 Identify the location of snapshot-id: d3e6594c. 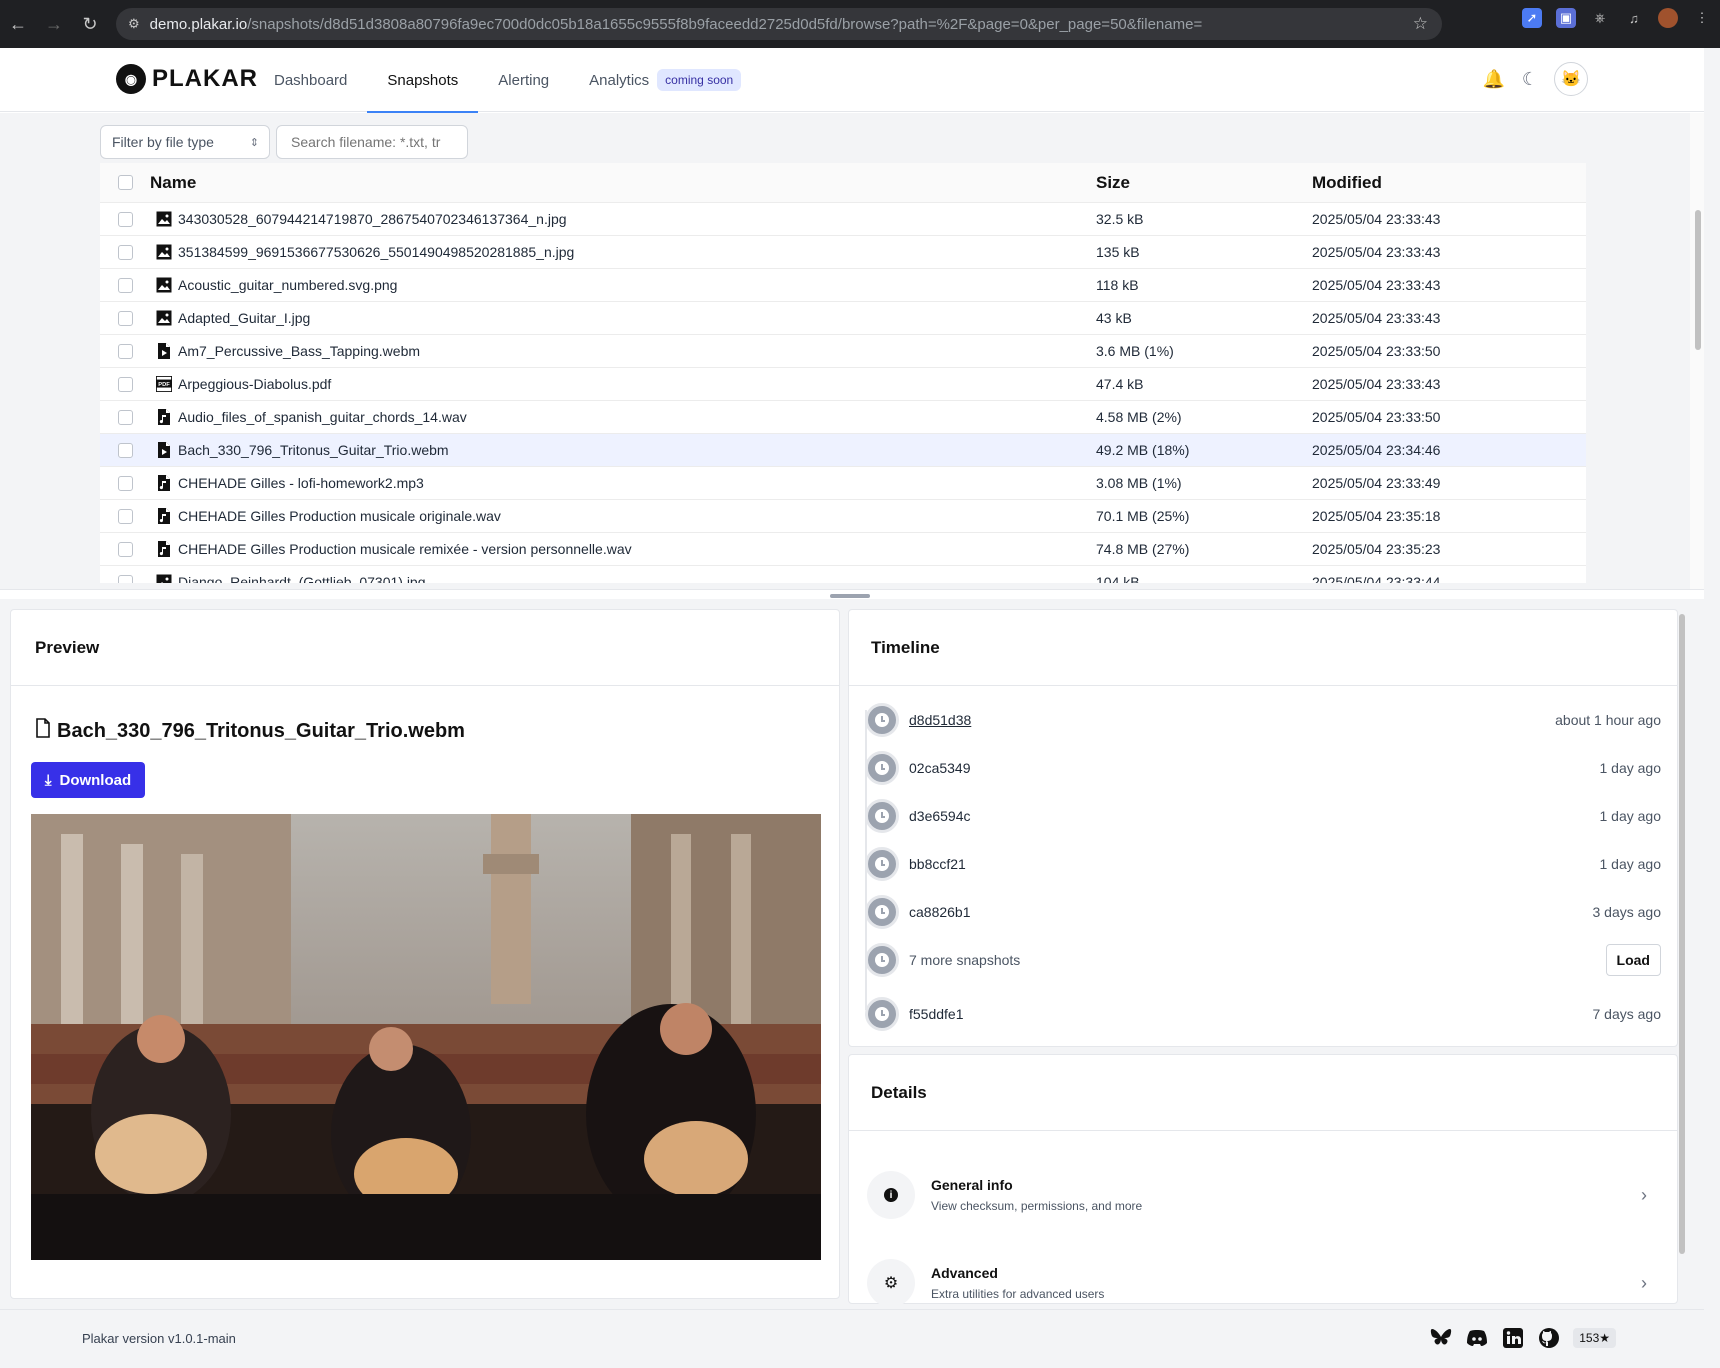
(1254, 816).